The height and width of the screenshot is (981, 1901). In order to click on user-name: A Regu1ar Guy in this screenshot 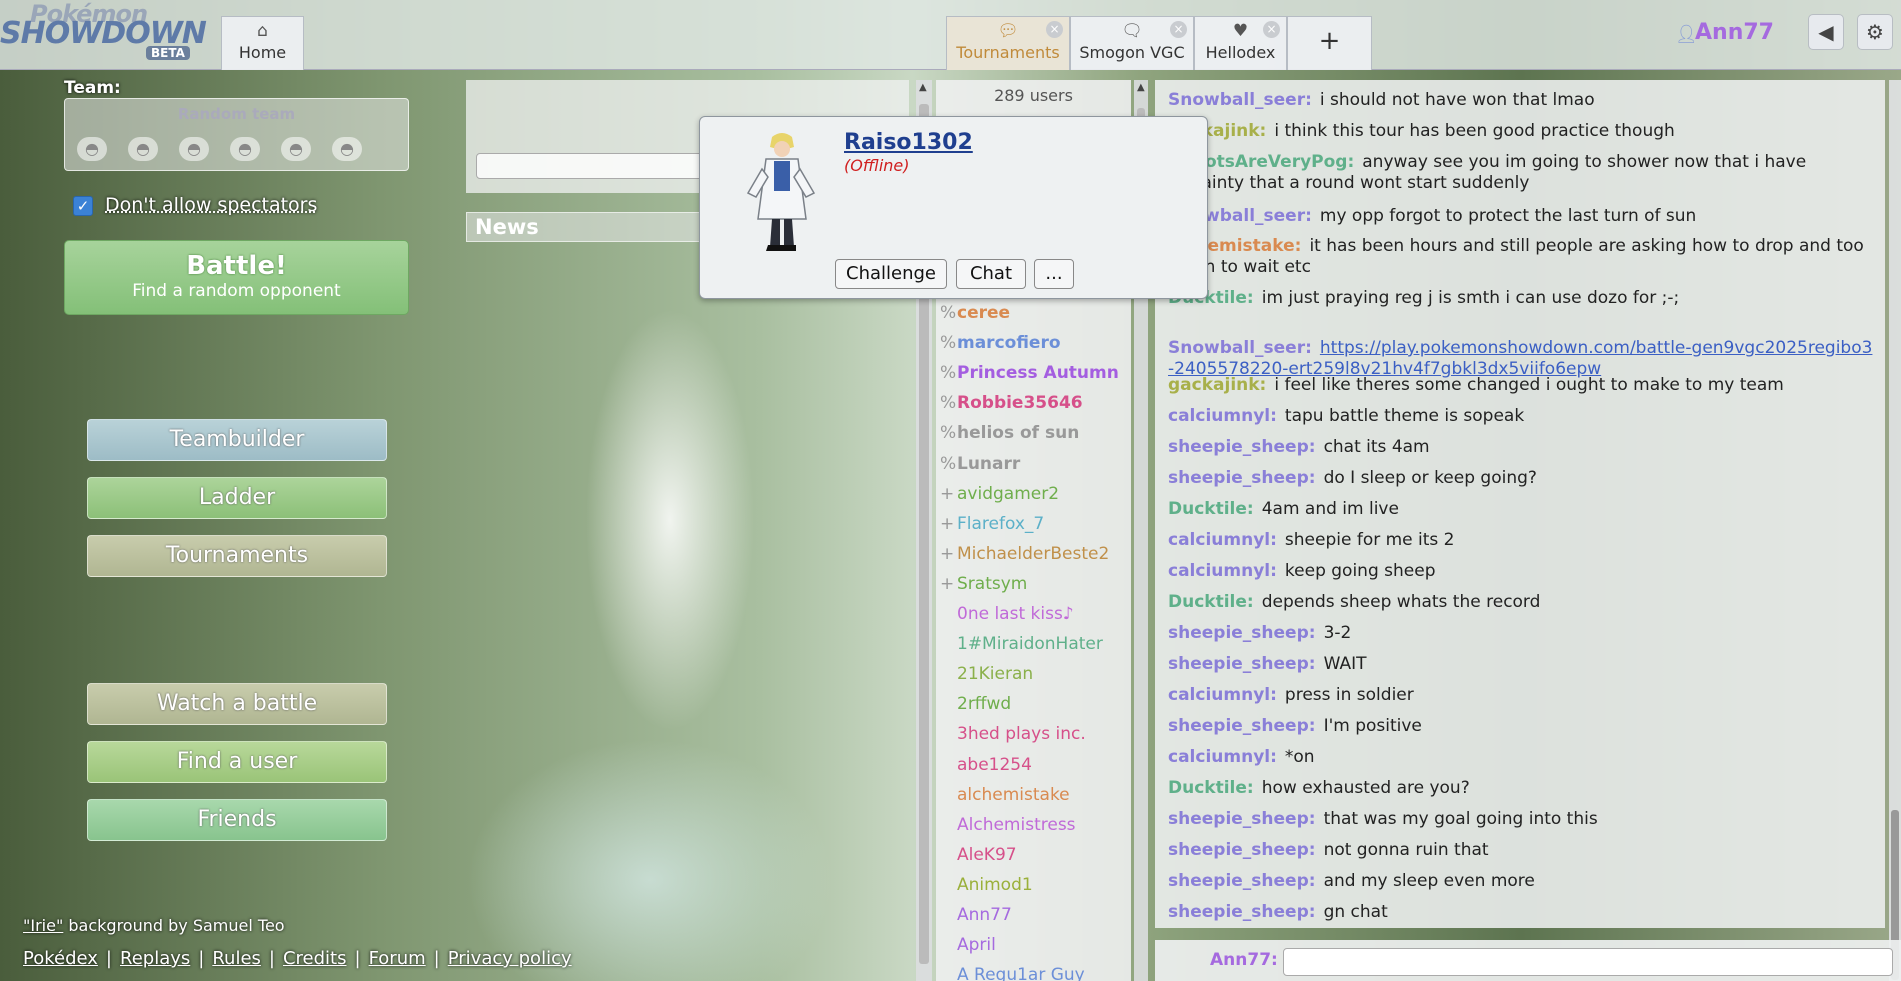, I will do `click(1021, 973)`.